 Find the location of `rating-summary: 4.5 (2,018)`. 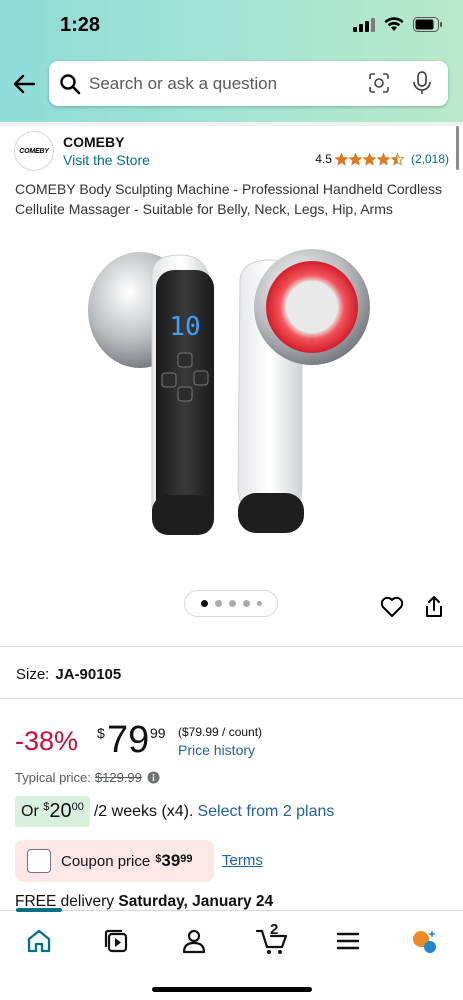

rating-summary: 4.5 (2,018) is located at coordinates (382, 159).